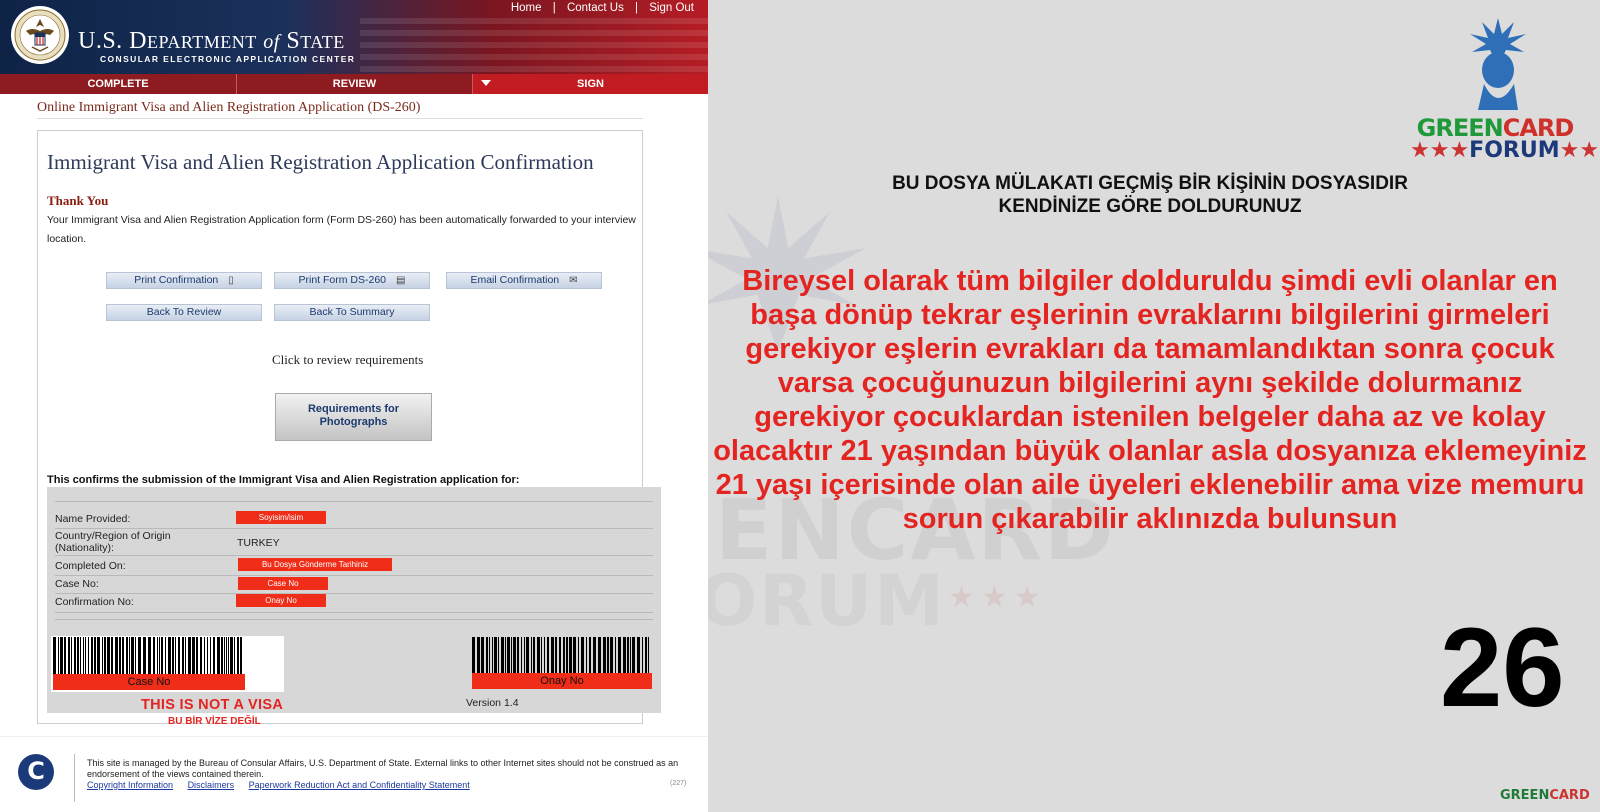 The image size is (1600, 812). What do you see at coordinates (113, 542) in the screenshot?
I see `country-label: Country/Region of Origin (Nationality):` at bounding box center [113, 542].